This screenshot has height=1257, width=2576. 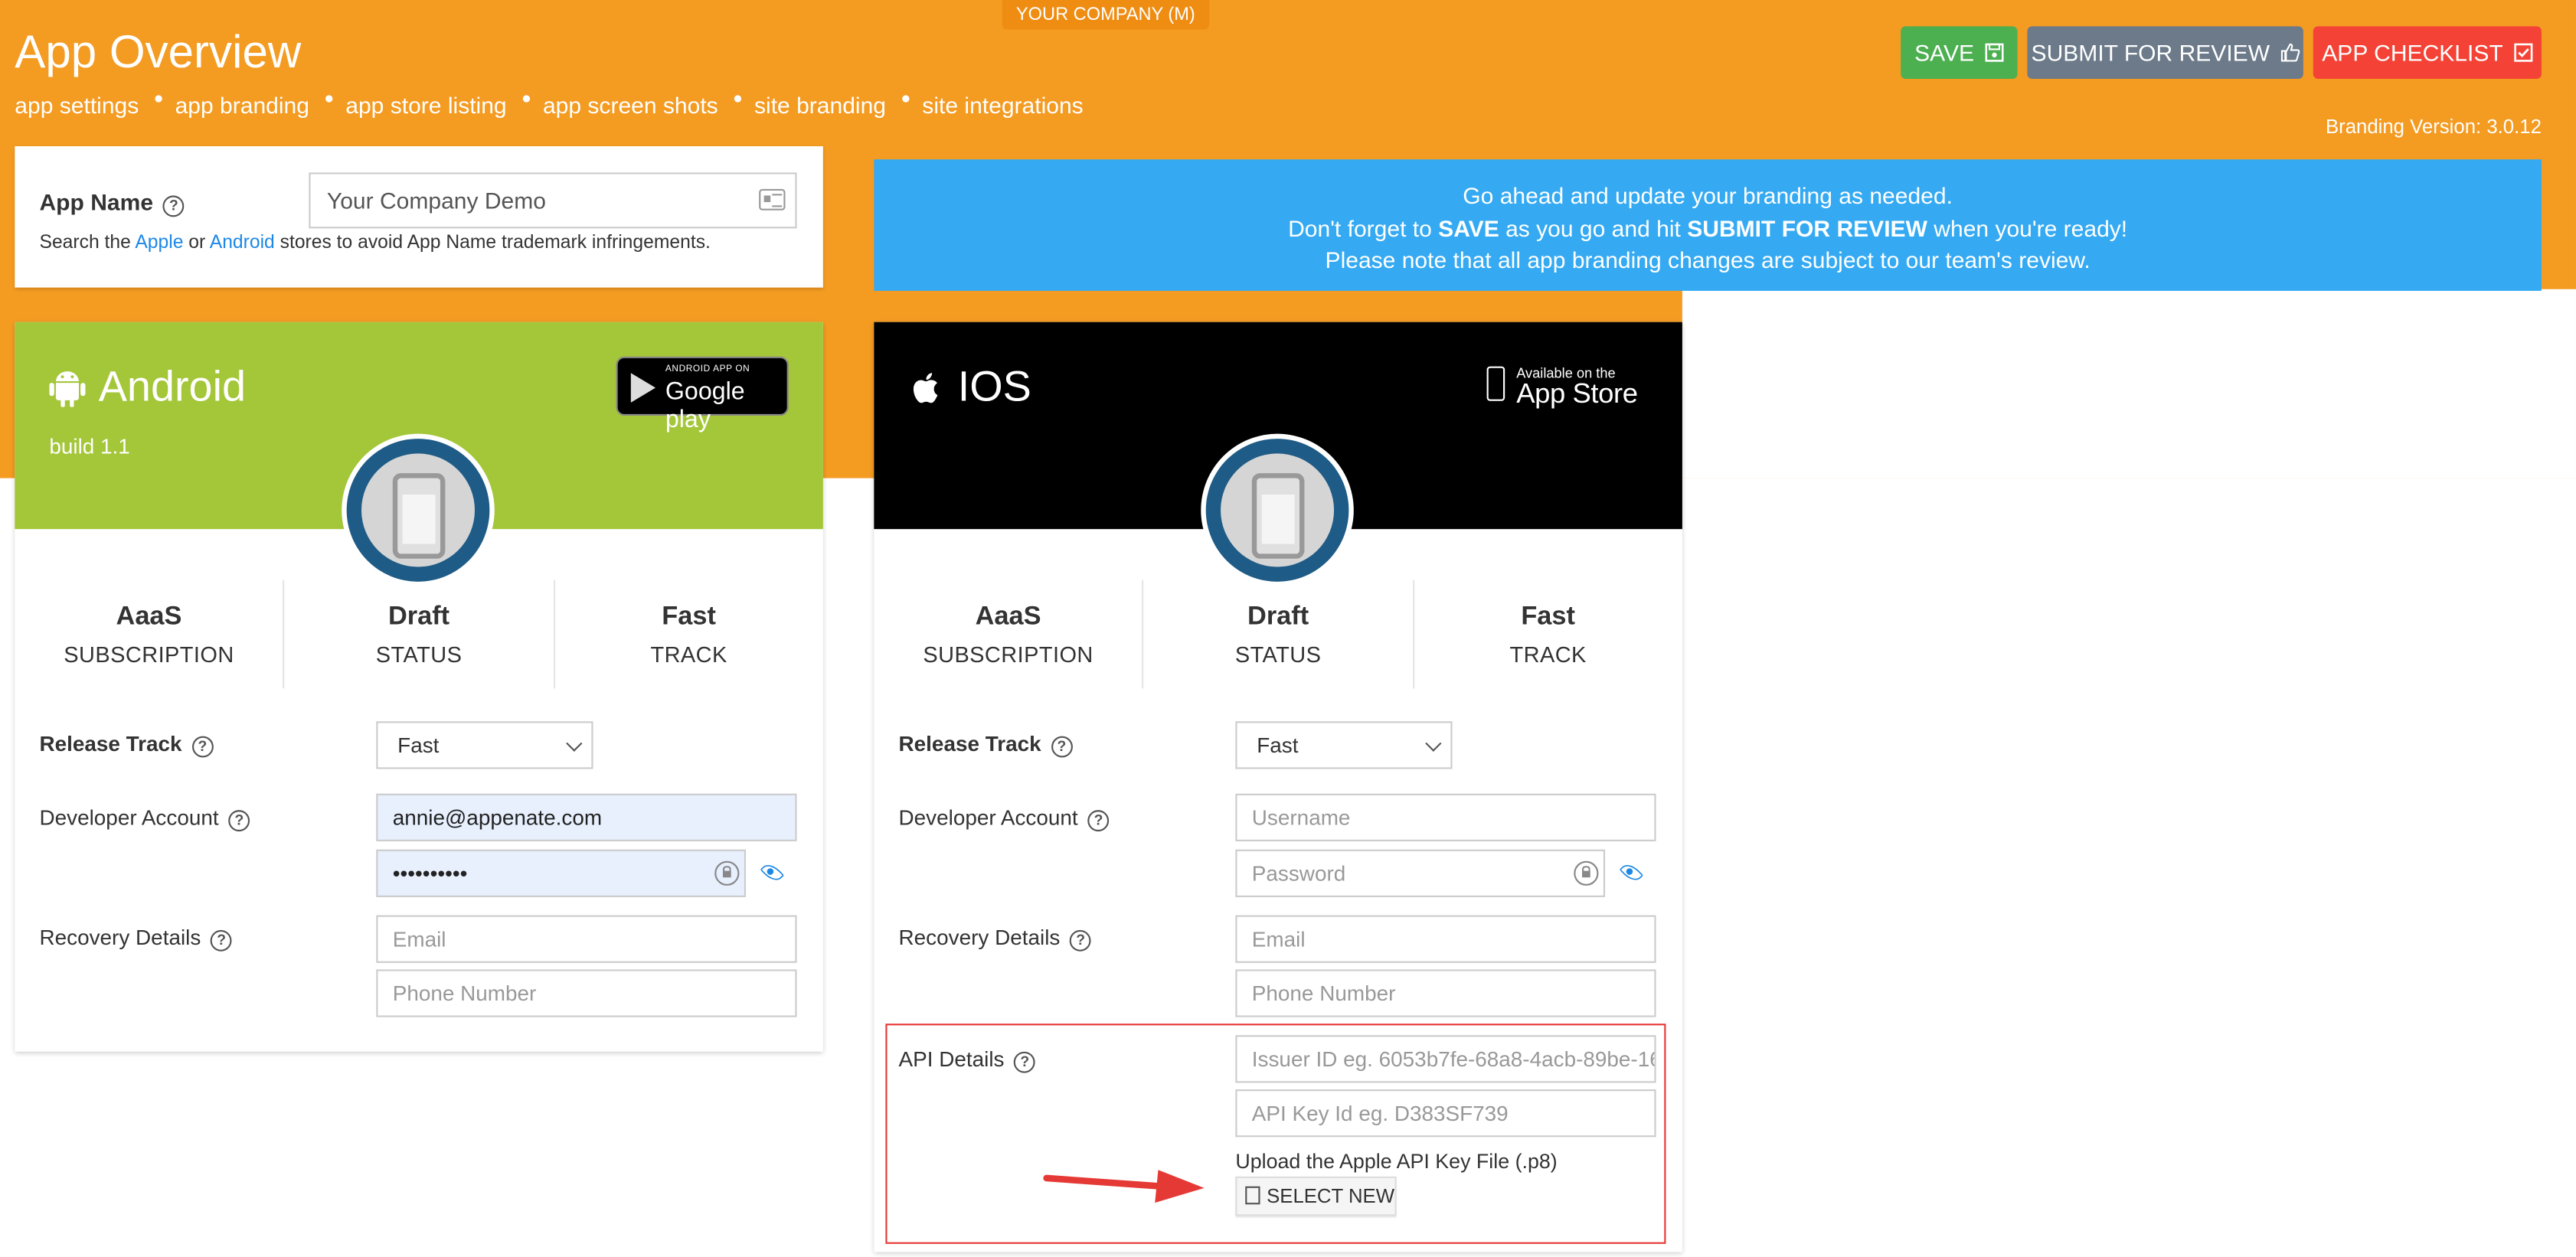 What do you see at coordinates (419, 516) in the screenshot?
I see `device-icon` at bounding box center [419, 516].